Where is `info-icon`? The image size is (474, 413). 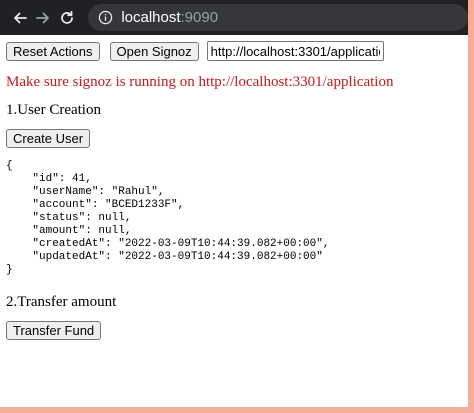
info-icon is located at coordinates (105, 17).